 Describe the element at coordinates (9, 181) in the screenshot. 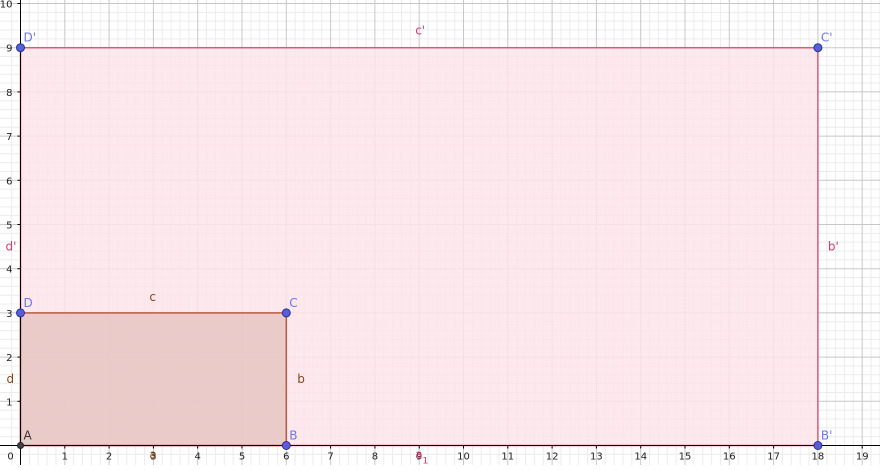

I see `y-tick-label: 6` at that location.